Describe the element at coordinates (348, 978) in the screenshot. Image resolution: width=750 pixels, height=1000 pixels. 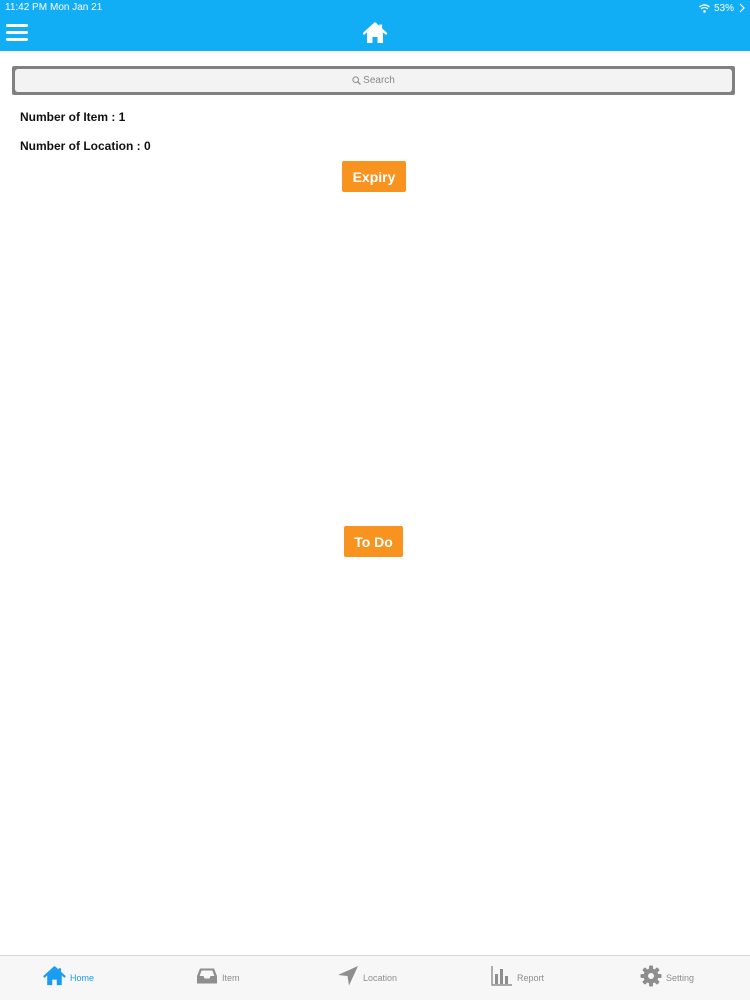
I see `location-arrow-icon` at that location.